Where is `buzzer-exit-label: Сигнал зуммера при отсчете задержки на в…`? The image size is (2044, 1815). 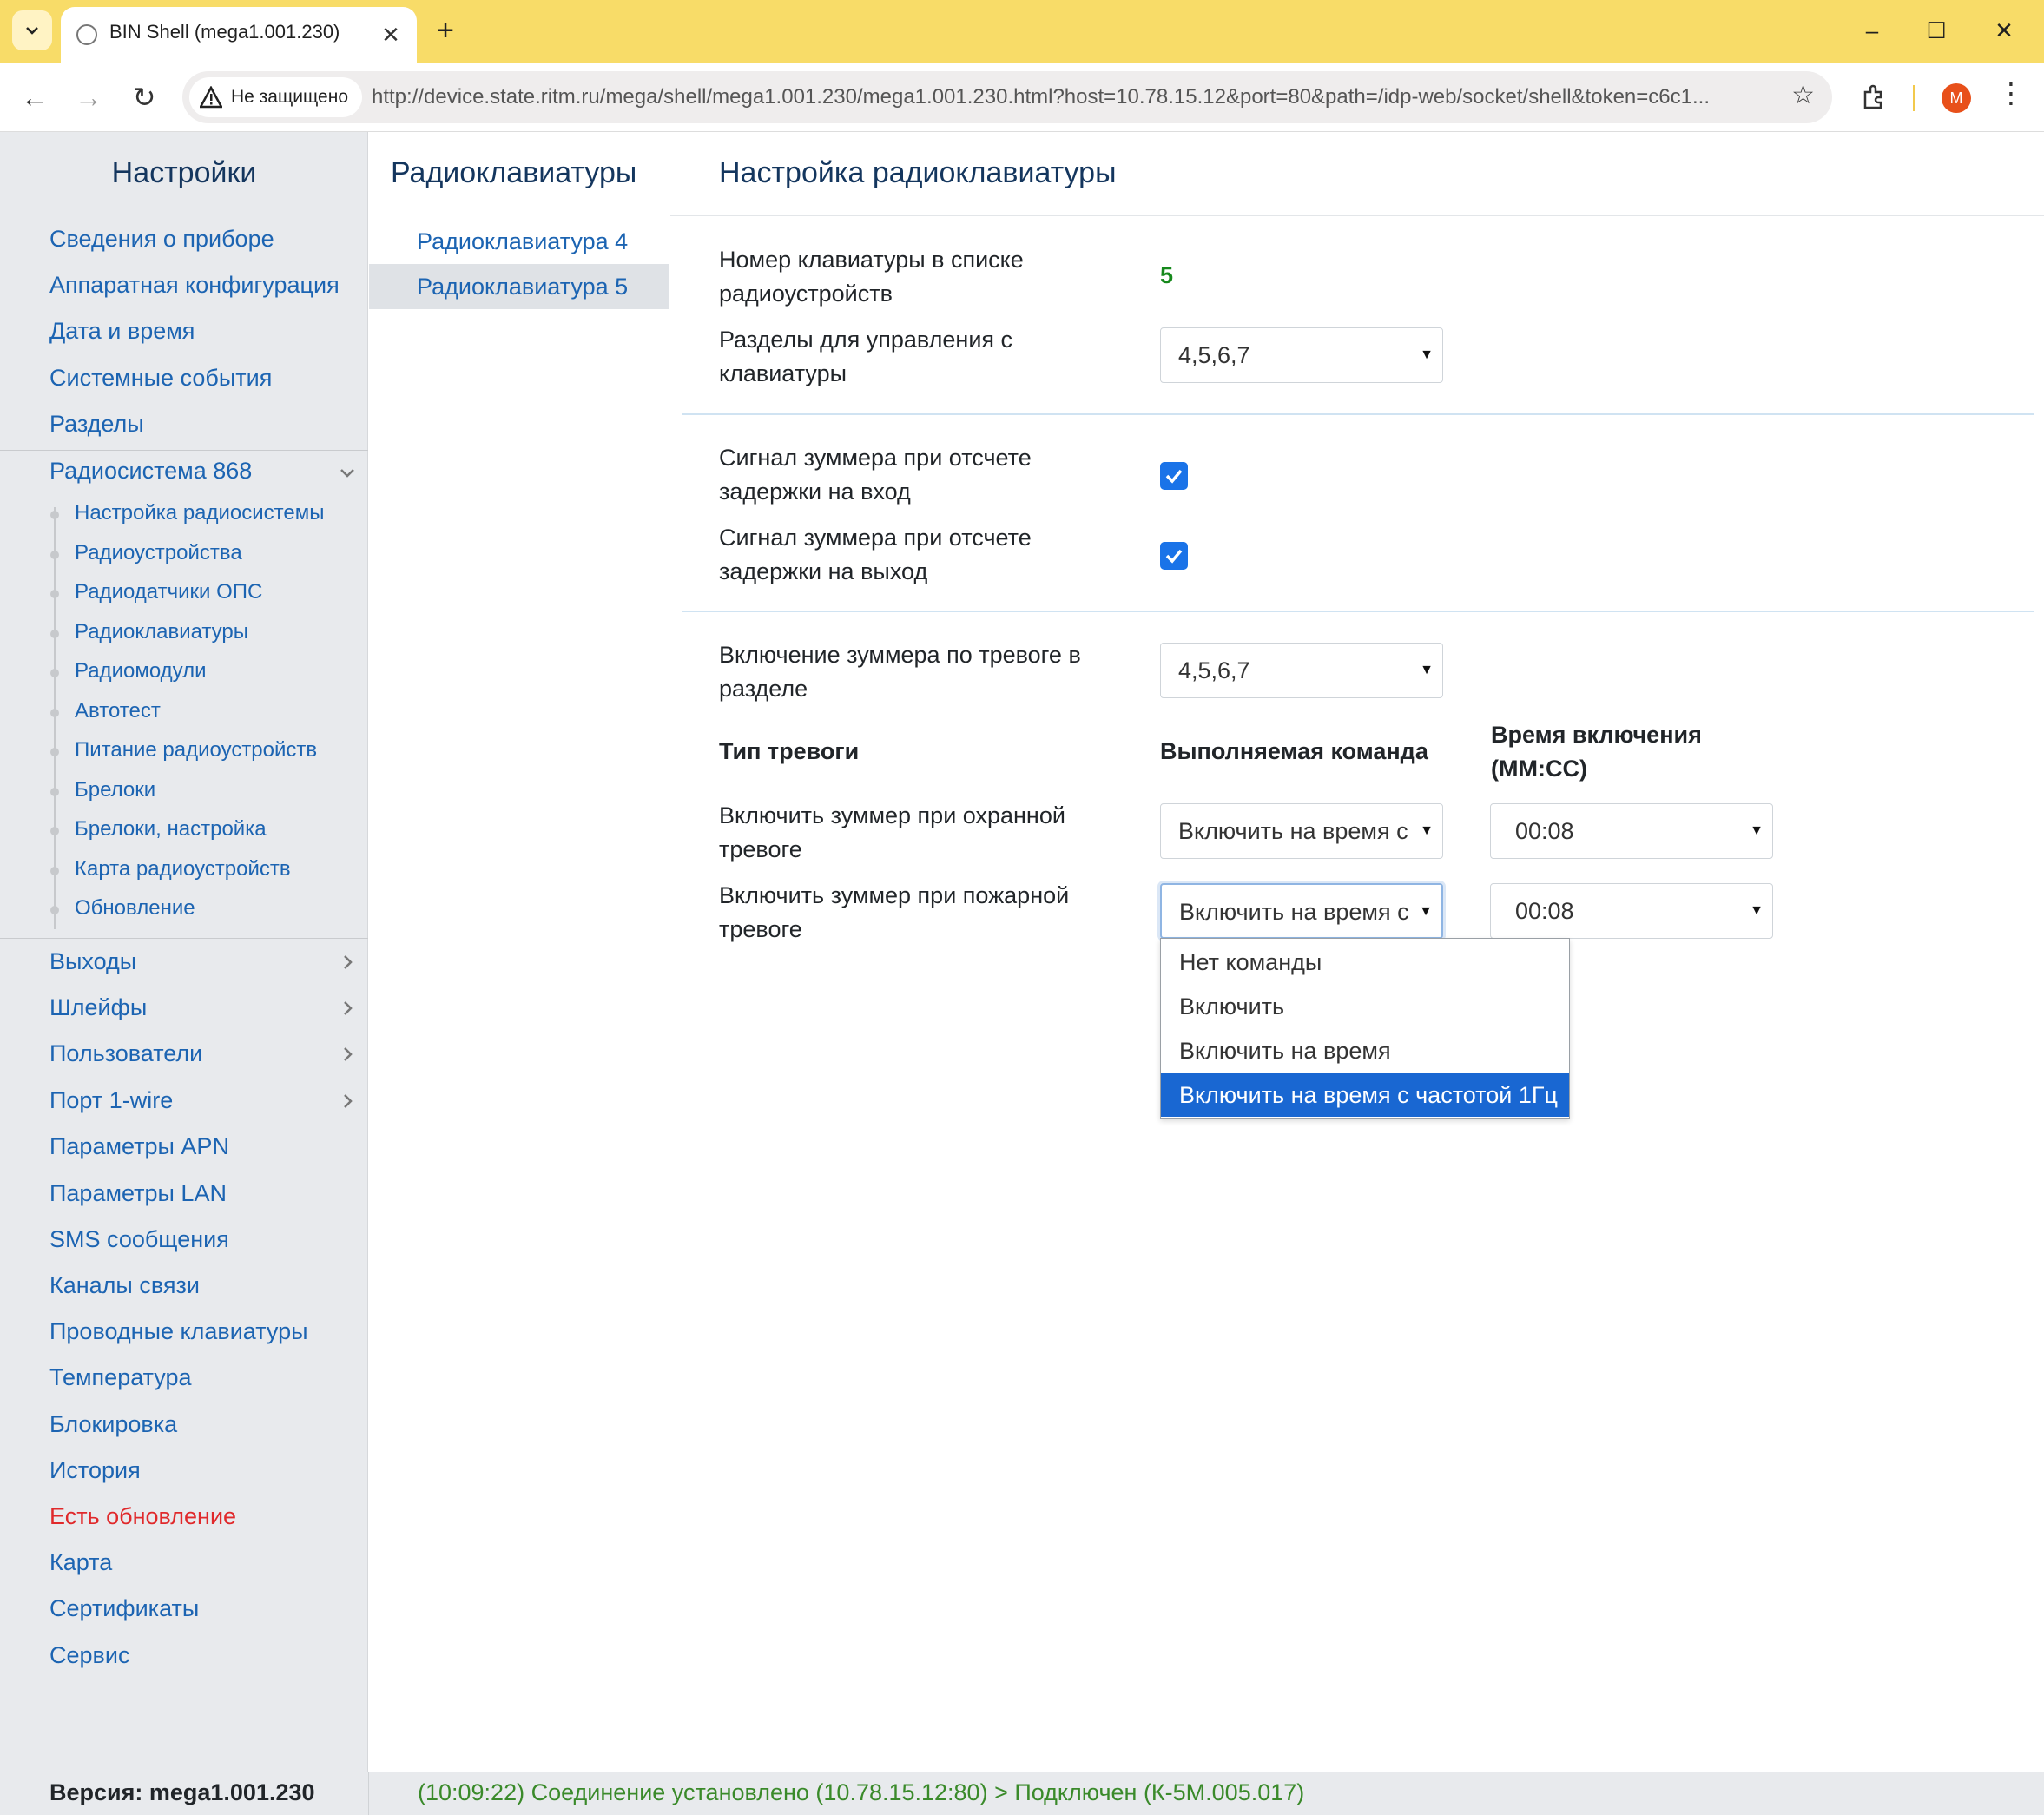
buzzer-exit-label: Сигнал зуммера при отсчете задержки на в… is located at coordinates (875, 555).